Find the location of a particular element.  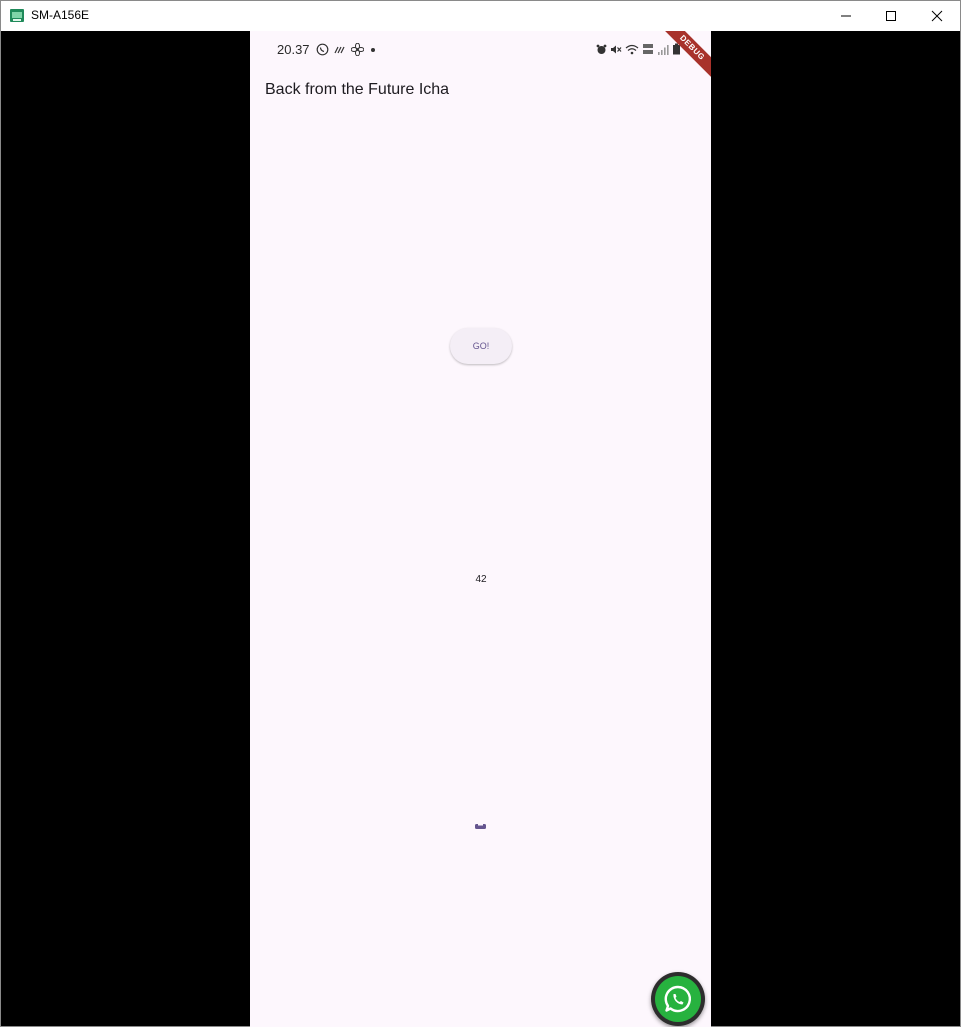

whatsapp-fab-inner is located at coordinates (678, 999).